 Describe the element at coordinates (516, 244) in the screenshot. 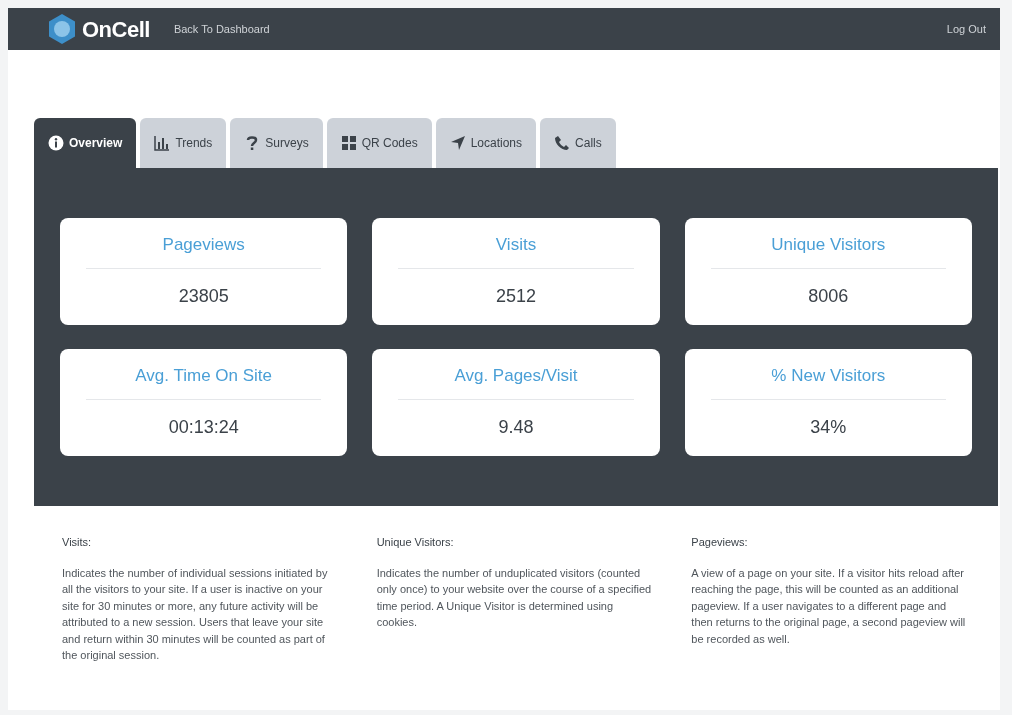

I see `stat-label: Visits` at that location.